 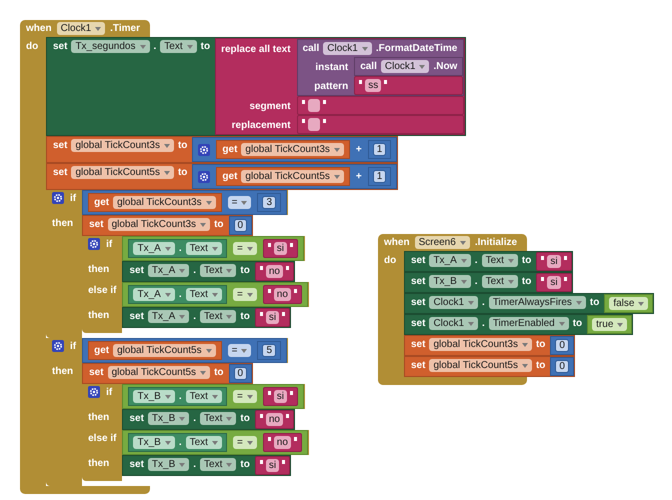 I want to click on dropdown-field: TimerEnabled, so click(x=528, y=323).